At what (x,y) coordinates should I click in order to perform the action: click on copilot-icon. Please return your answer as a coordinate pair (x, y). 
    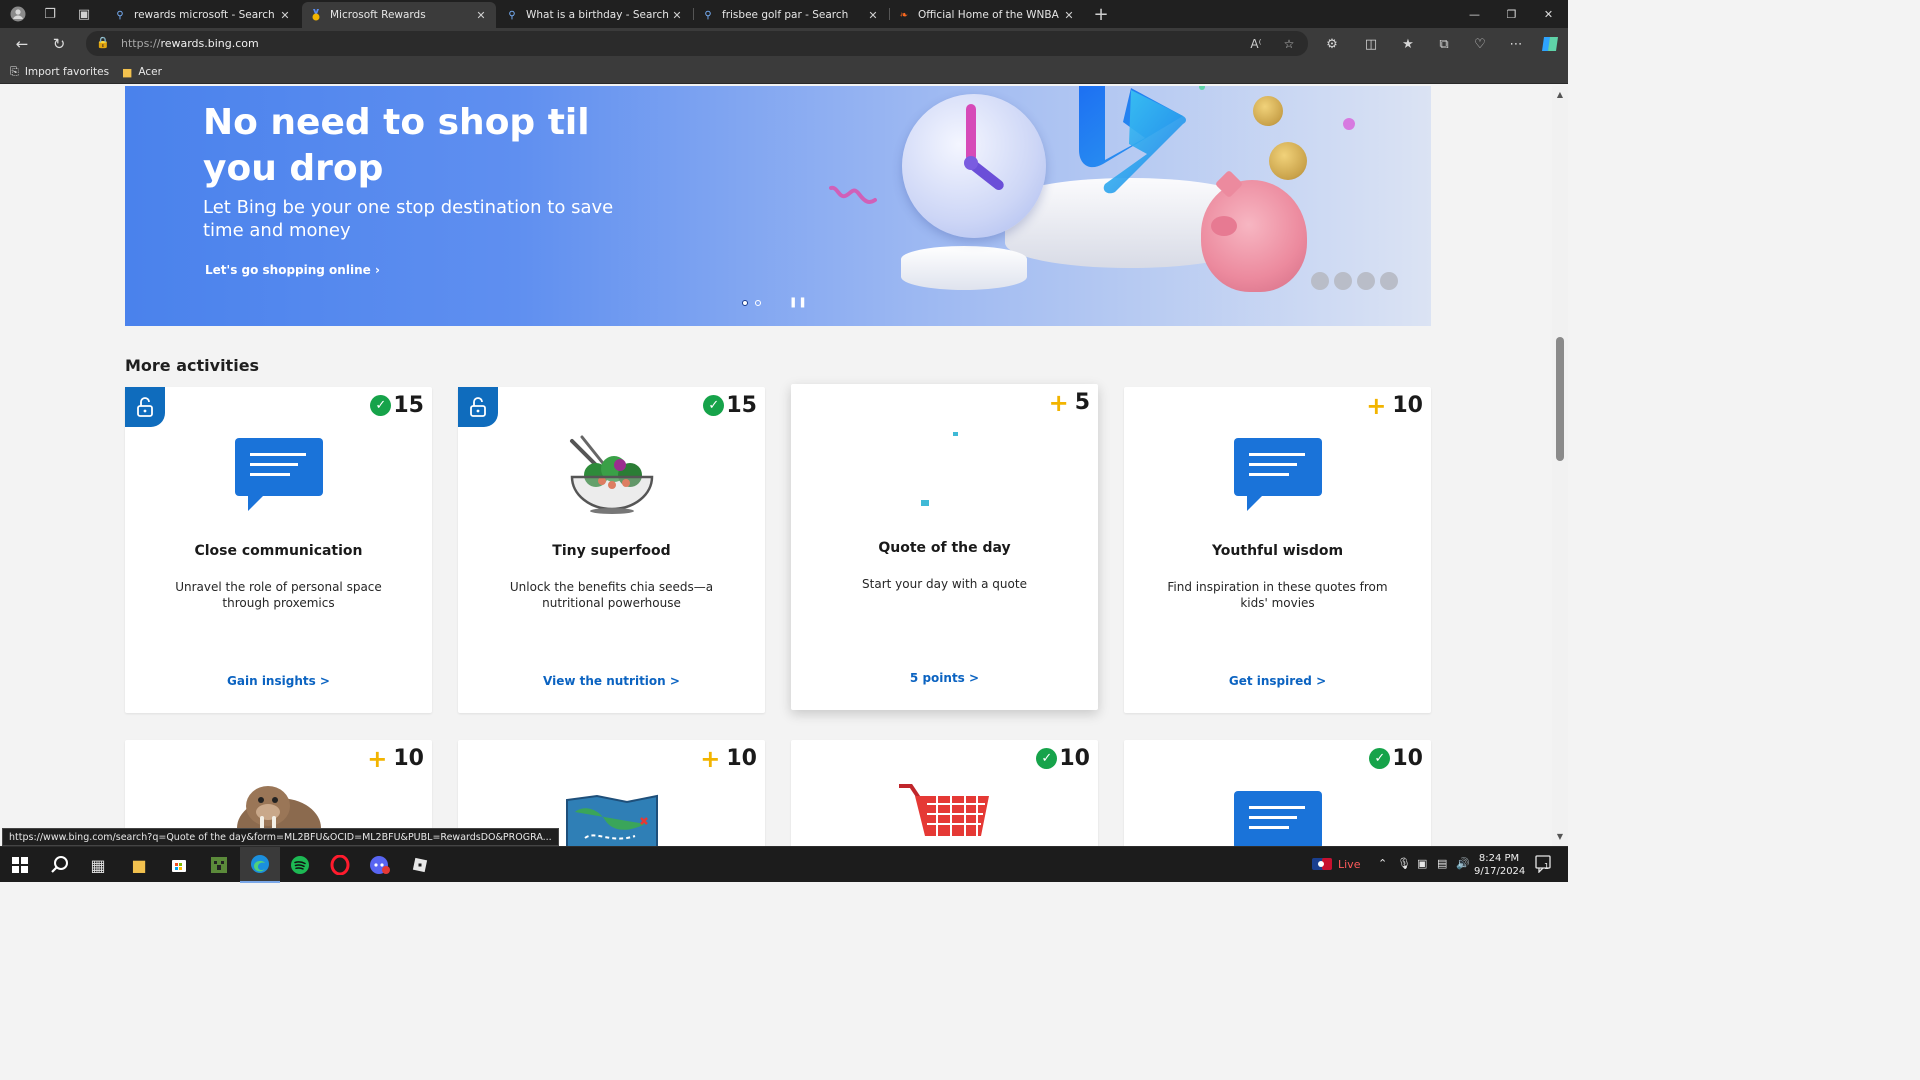
    Looking at the image, I should click on (1550, 44).